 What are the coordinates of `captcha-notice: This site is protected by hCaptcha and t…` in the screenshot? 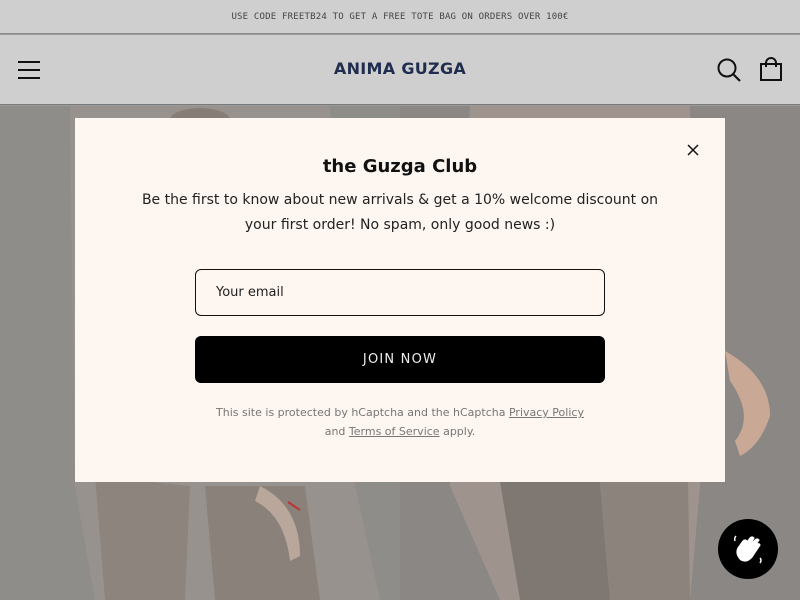 It's located at (400, 422).